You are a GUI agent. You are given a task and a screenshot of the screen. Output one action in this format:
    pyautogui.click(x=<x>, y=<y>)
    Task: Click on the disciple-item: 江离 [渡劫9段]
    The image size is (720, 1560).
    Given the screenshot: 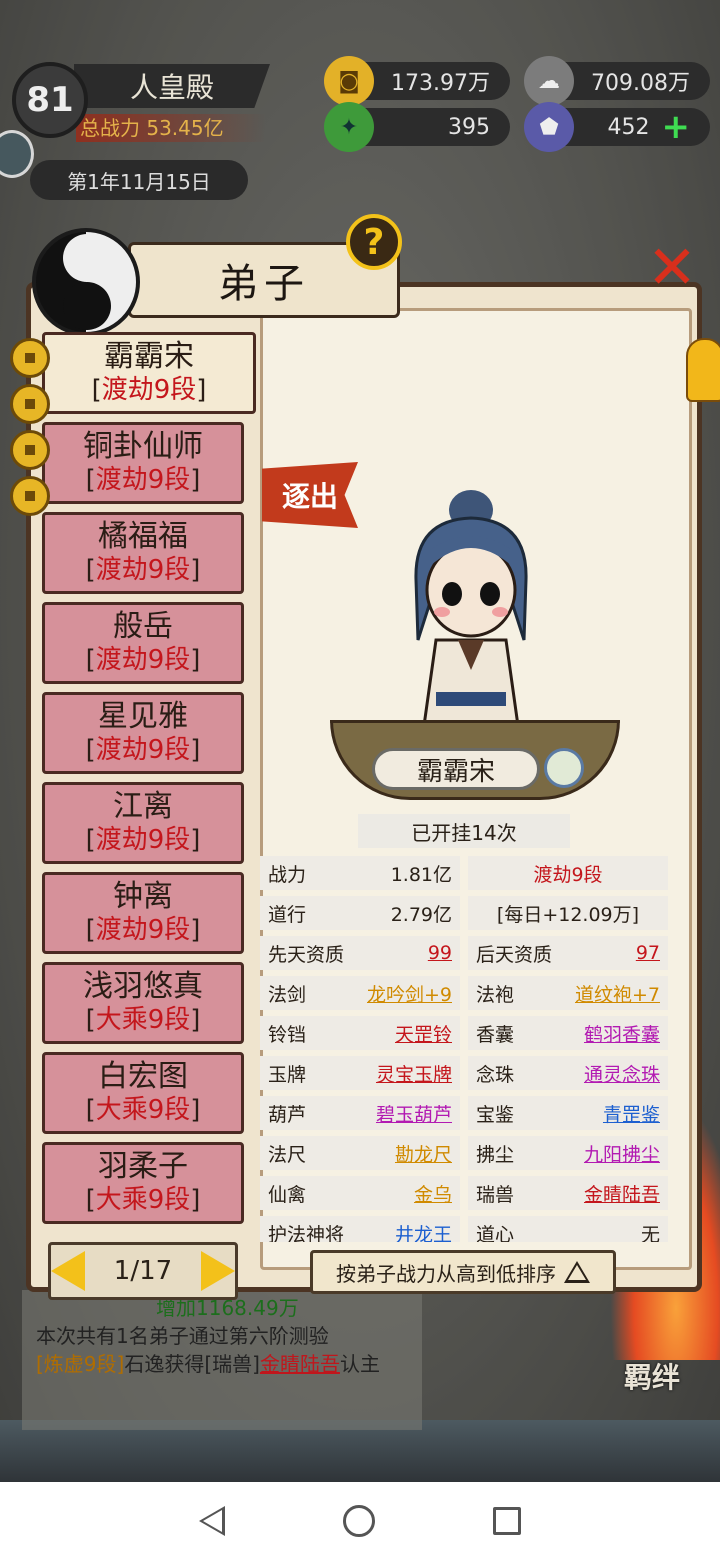 What is the action you would take?
    pyautogui.click(x=143, y=823)
    